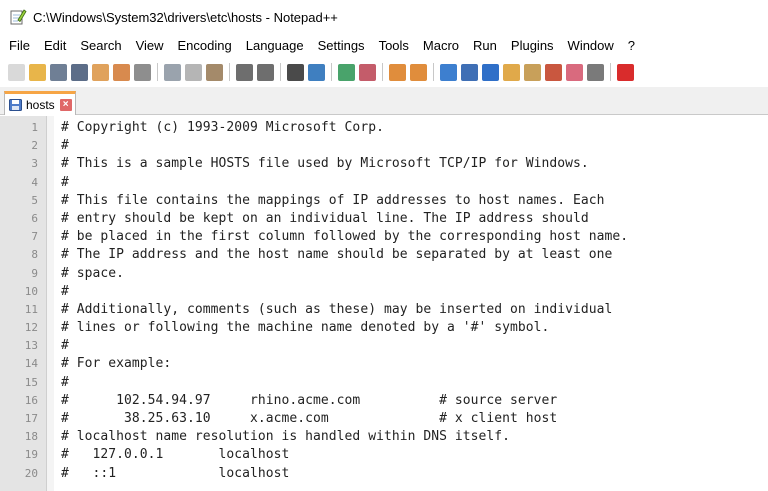 Image resolution: width=768 pixels, height=491 pixels. Describe the element at coordinates (205, 46) in the screenshot. I see `menu-encoding: Encoding` at that location.